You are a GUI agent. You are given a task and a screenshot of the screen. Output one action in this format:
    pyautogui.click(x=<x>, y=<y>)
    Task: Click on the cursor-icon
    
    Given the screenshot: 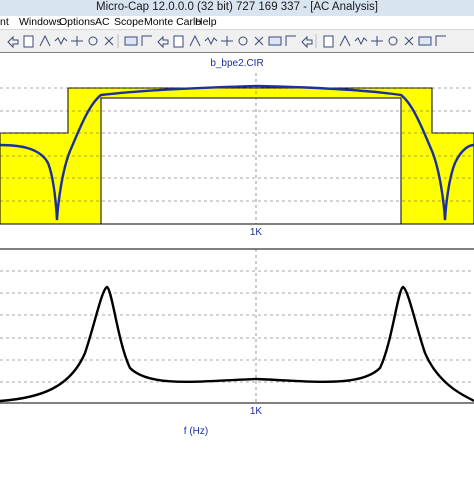 What is the action you would take?
    pyautogui.click(x=131, y=41)
    